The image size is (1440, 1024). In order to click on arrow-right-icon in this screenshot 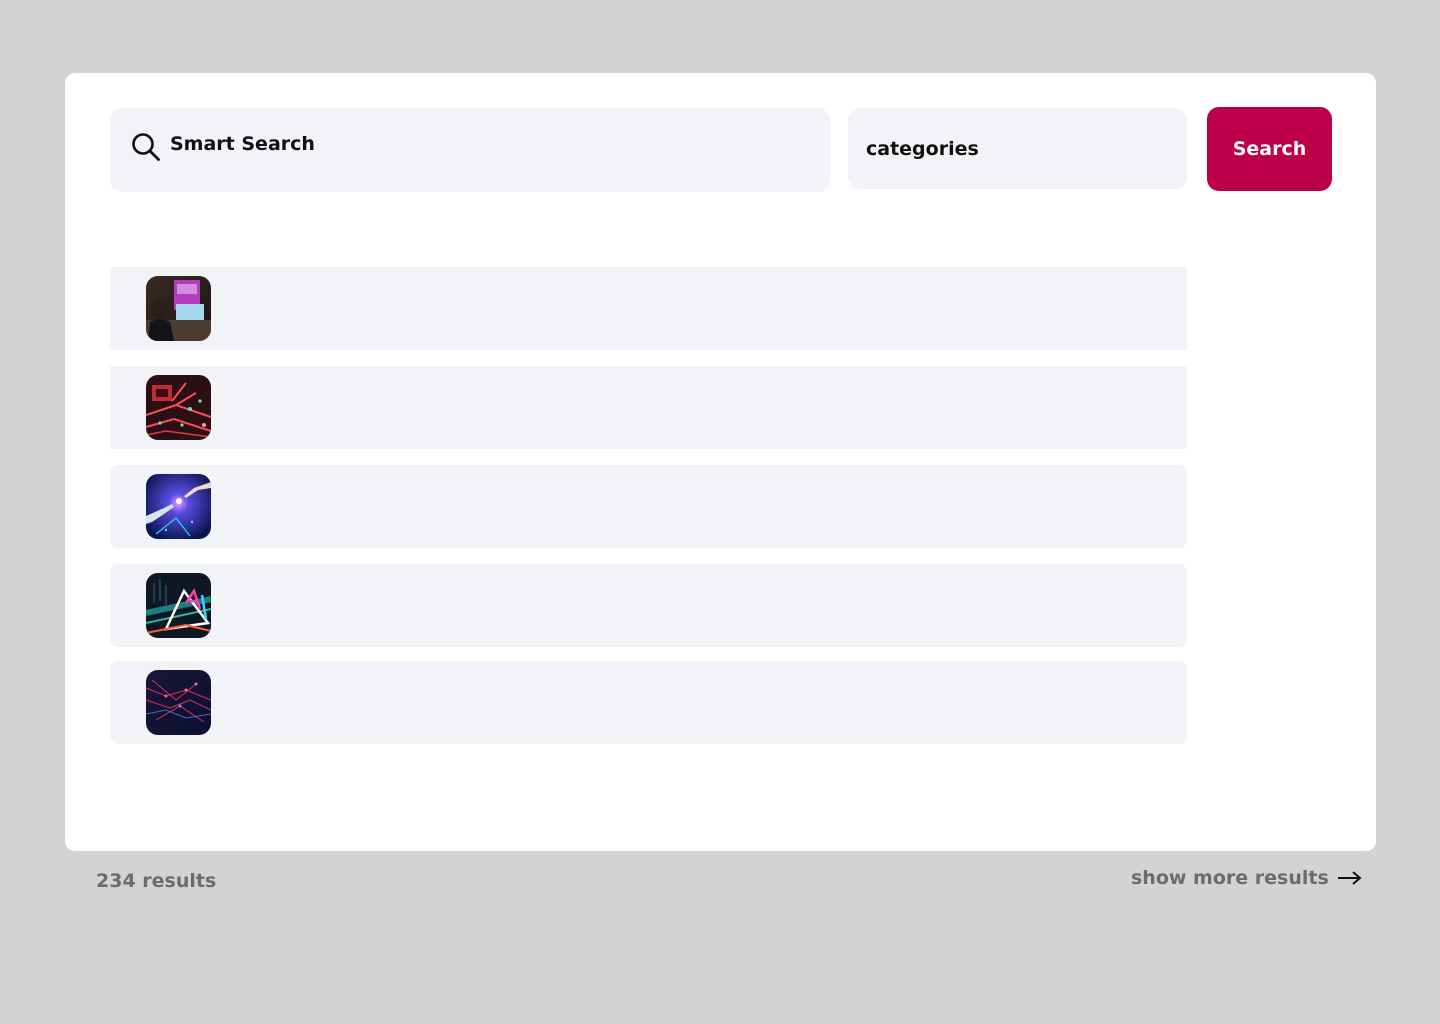, I will do `click(1349, 878)`.